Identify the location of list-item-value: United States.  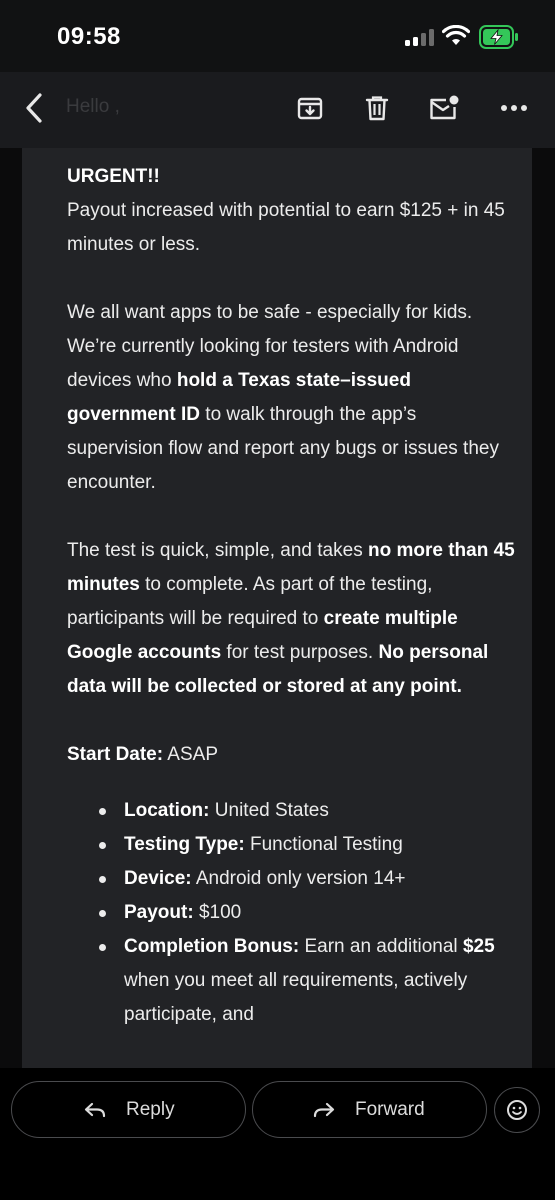
(269, 810).